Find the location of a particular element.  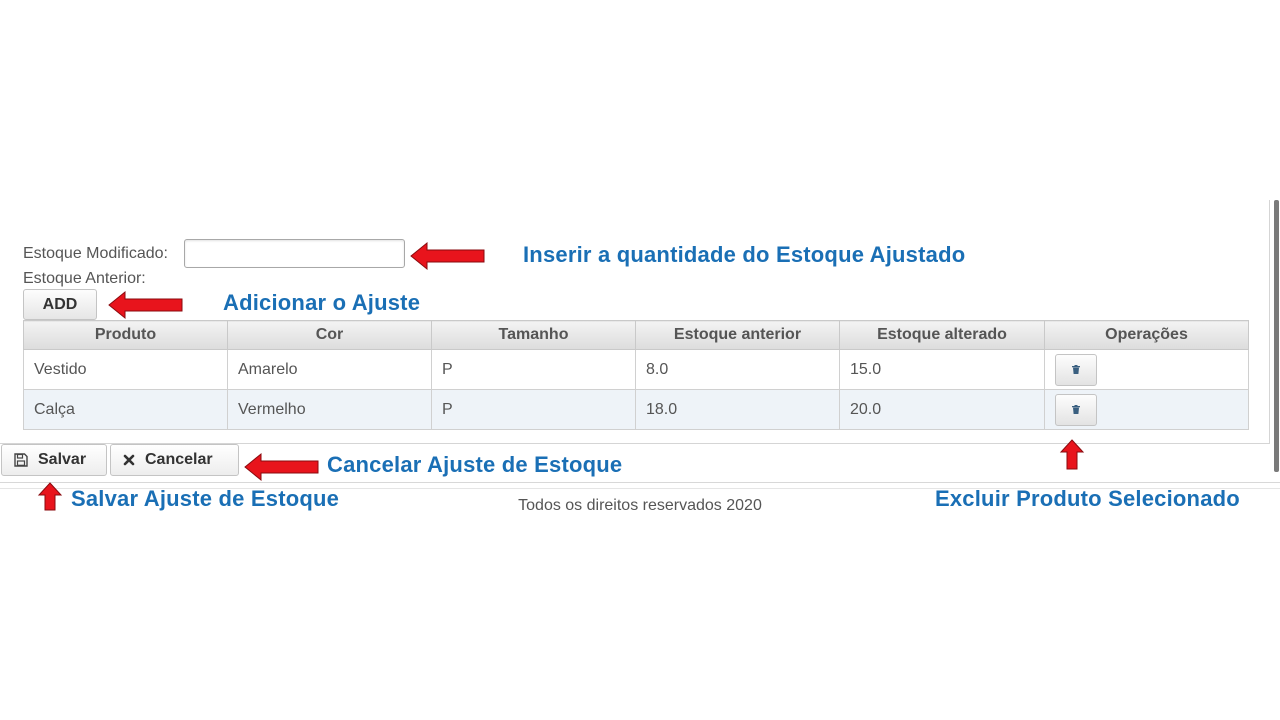

column-header-tamanho: Tamanho is located at coordinates (533, 335).